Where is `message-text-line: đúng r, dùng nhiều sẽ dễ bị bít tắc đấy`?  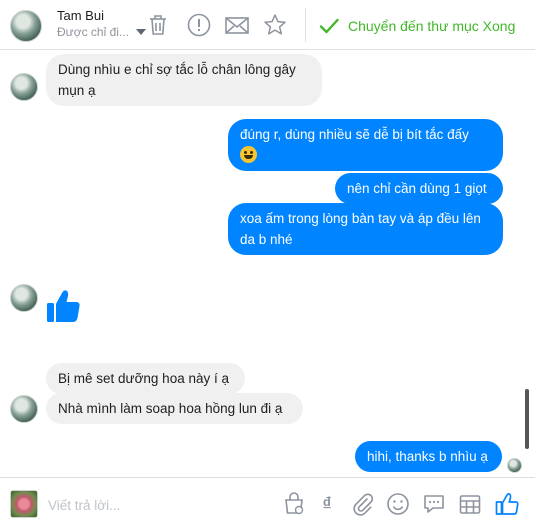
message-text-line: đúng r, dùng nhiều sẽ dễ bị bít tắc đấy is located at coordinates (354, 134).